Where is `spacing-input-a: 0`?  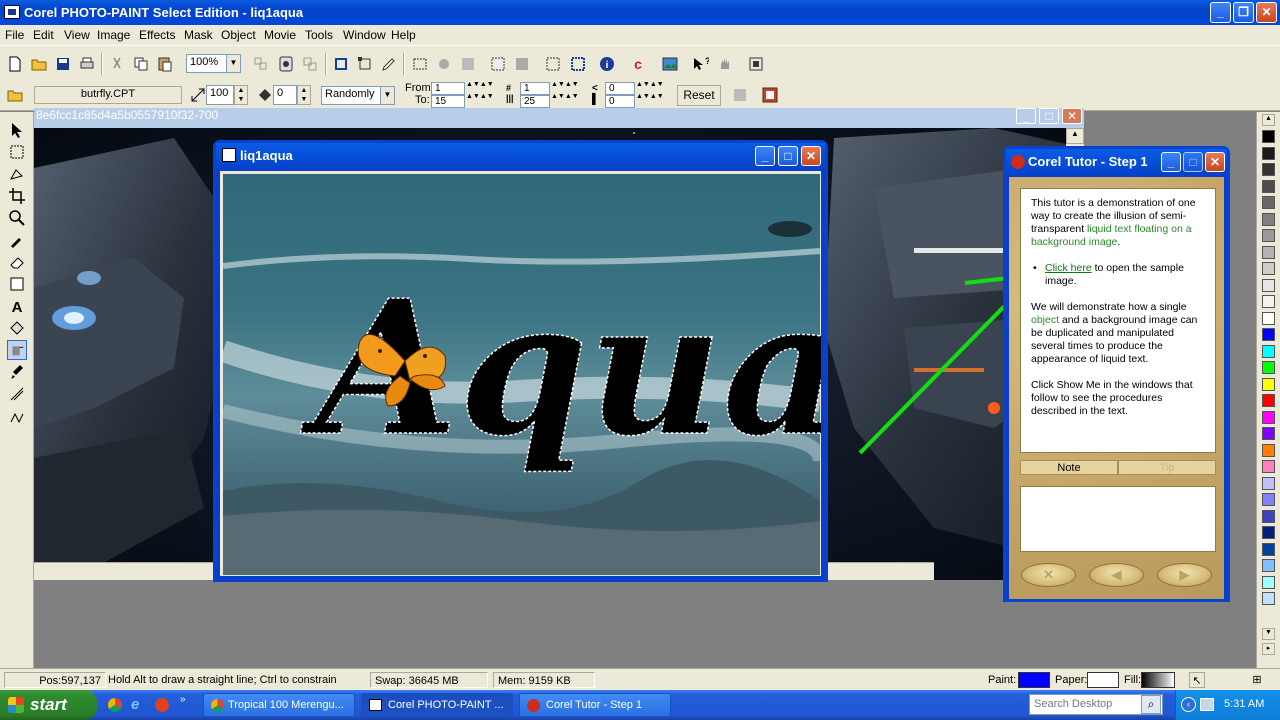 spacing-input-a: 0 is located at coordinates (620, 88).